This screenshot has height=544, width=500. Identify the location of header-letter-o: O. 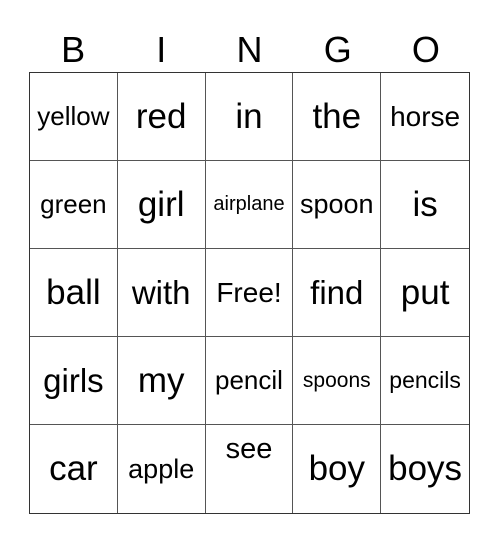
(425, 49).